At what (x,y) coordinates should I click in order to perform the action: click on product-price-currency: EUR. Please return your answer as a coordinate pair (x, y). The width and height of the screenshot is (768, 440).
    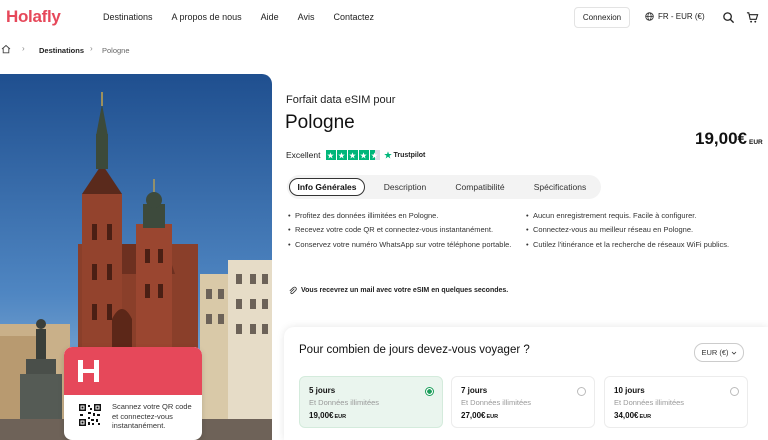
    Looking at the image, I should click on (756, 142).